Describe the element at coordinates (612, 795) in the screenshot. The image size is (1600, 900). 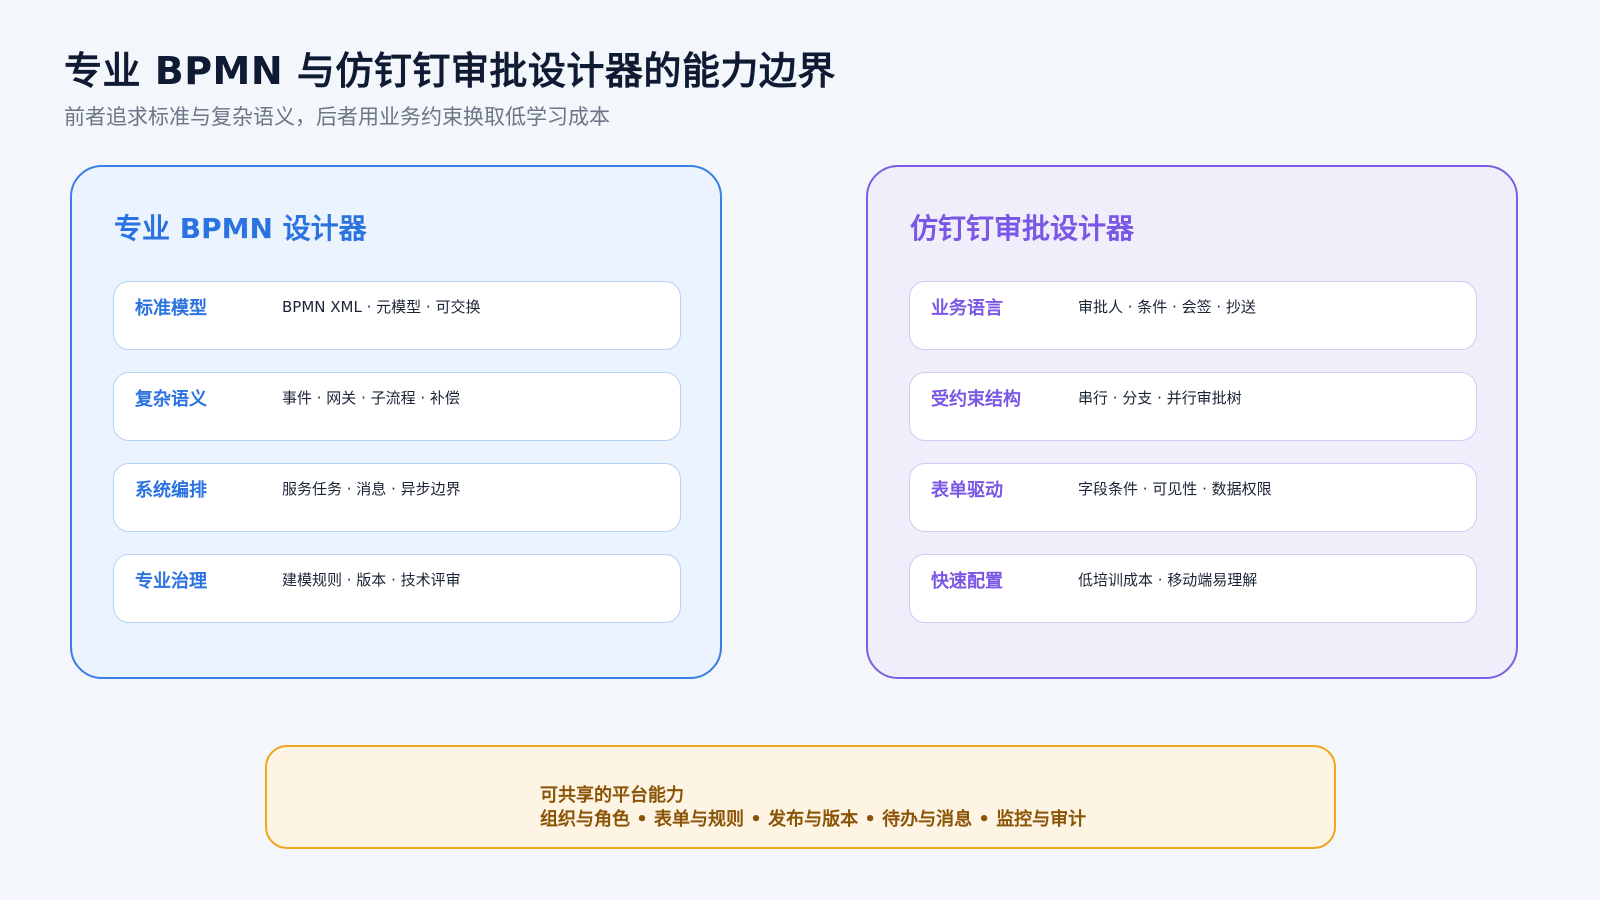
I see `platform-title: 可共享的平台能力` at that location.